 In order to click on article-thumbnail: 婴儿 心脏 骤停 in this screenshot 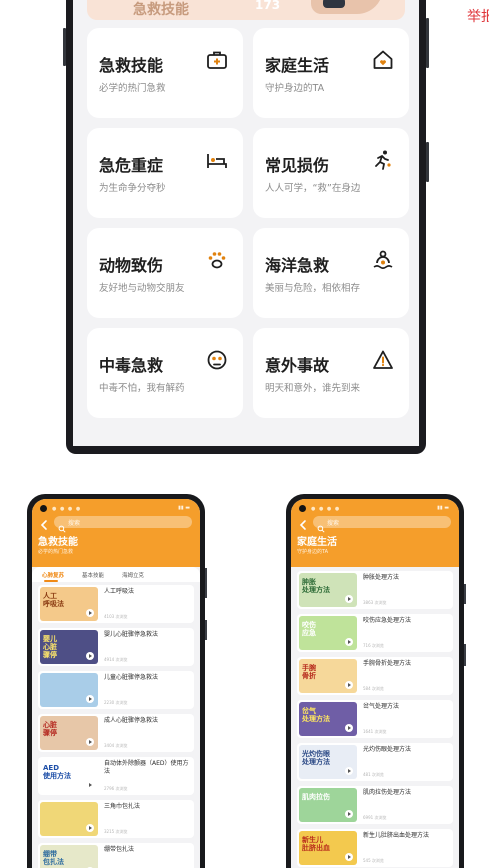, I will do `click(69, 647)`.